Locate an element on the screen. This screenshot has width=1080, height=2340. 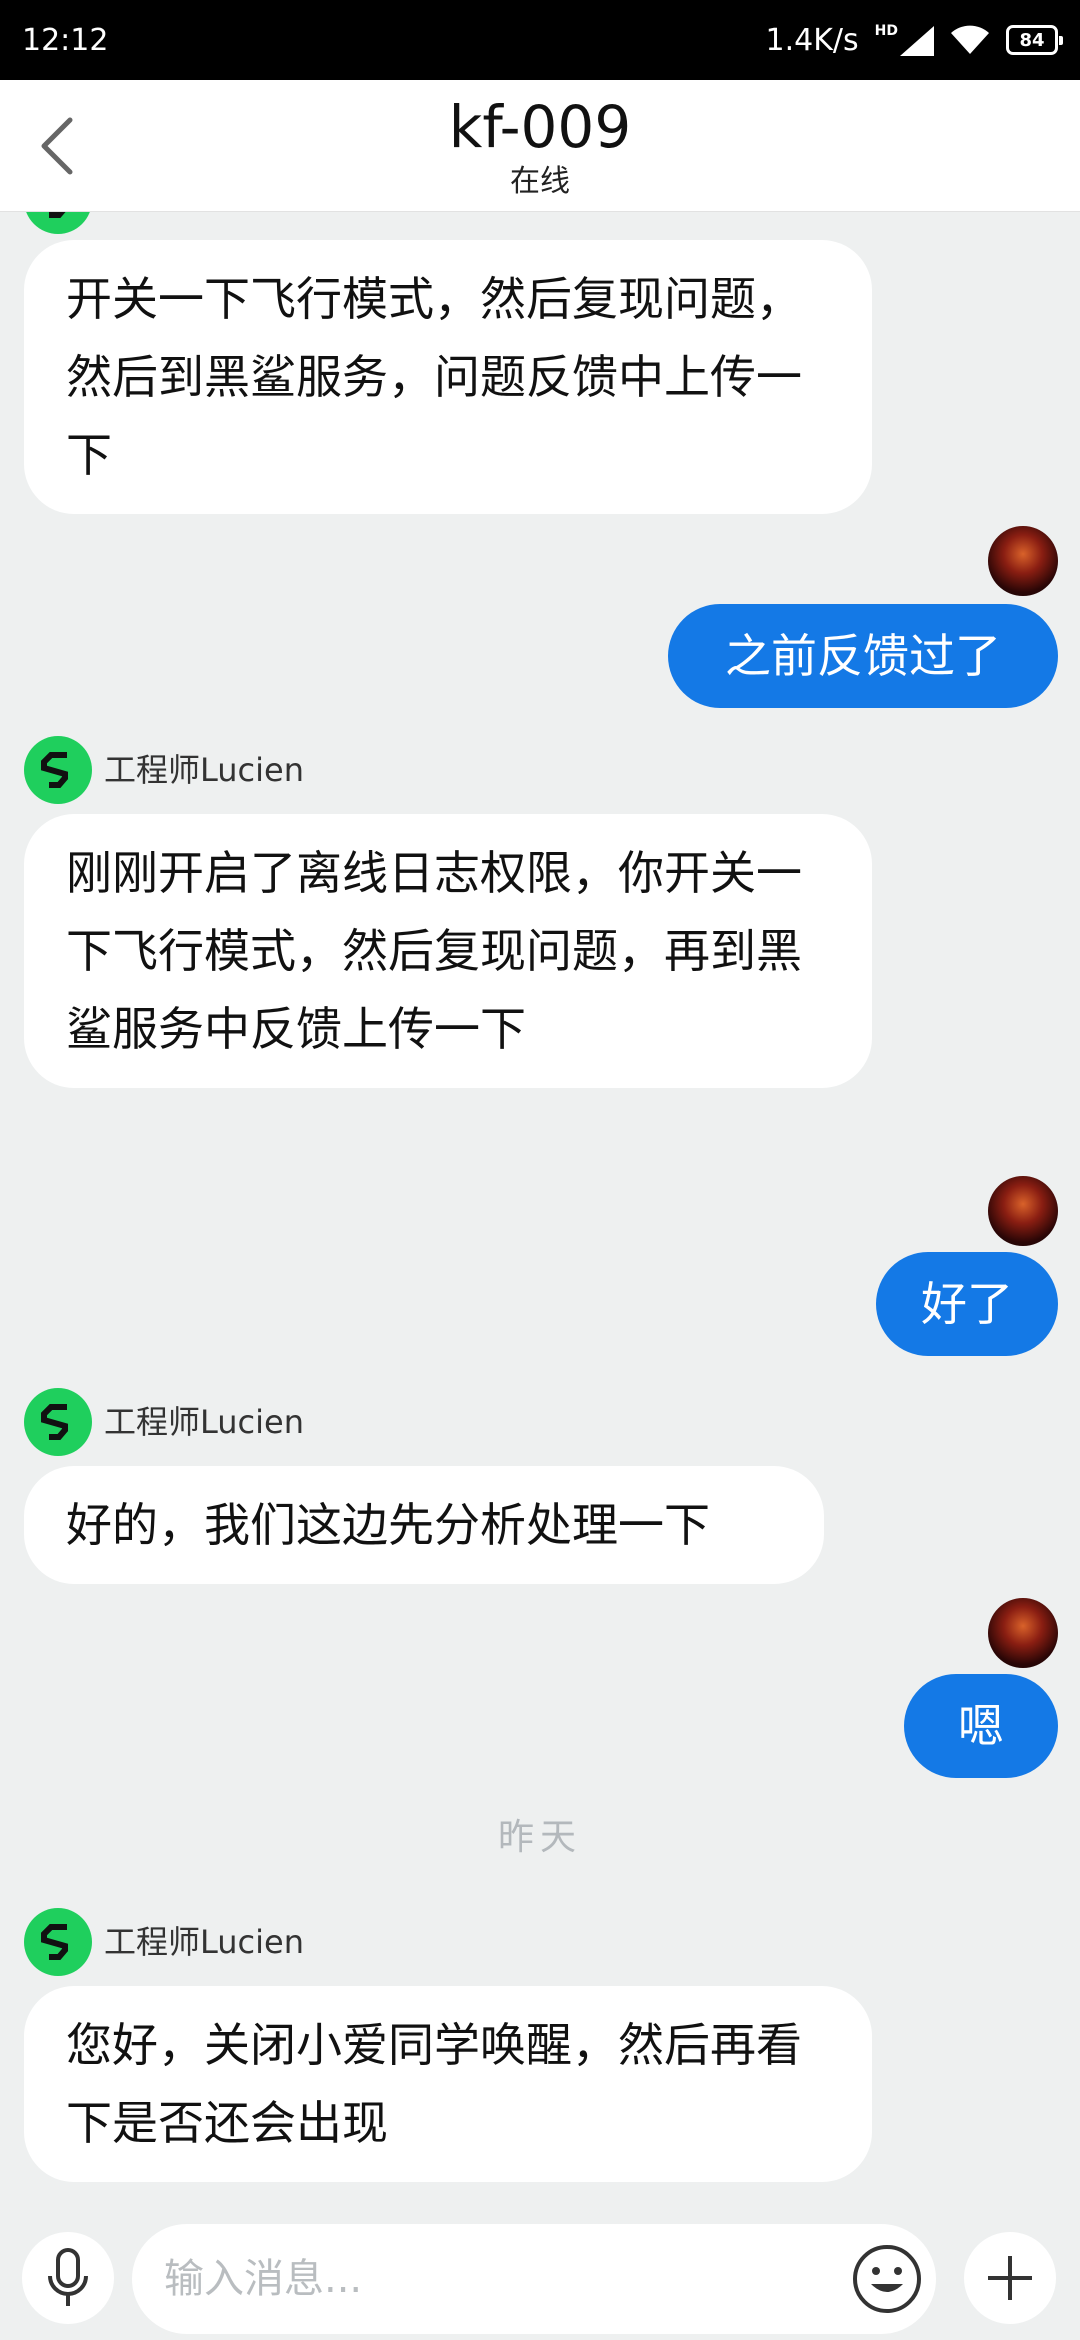
plus-icon is located at coordinates (1010, 2278).